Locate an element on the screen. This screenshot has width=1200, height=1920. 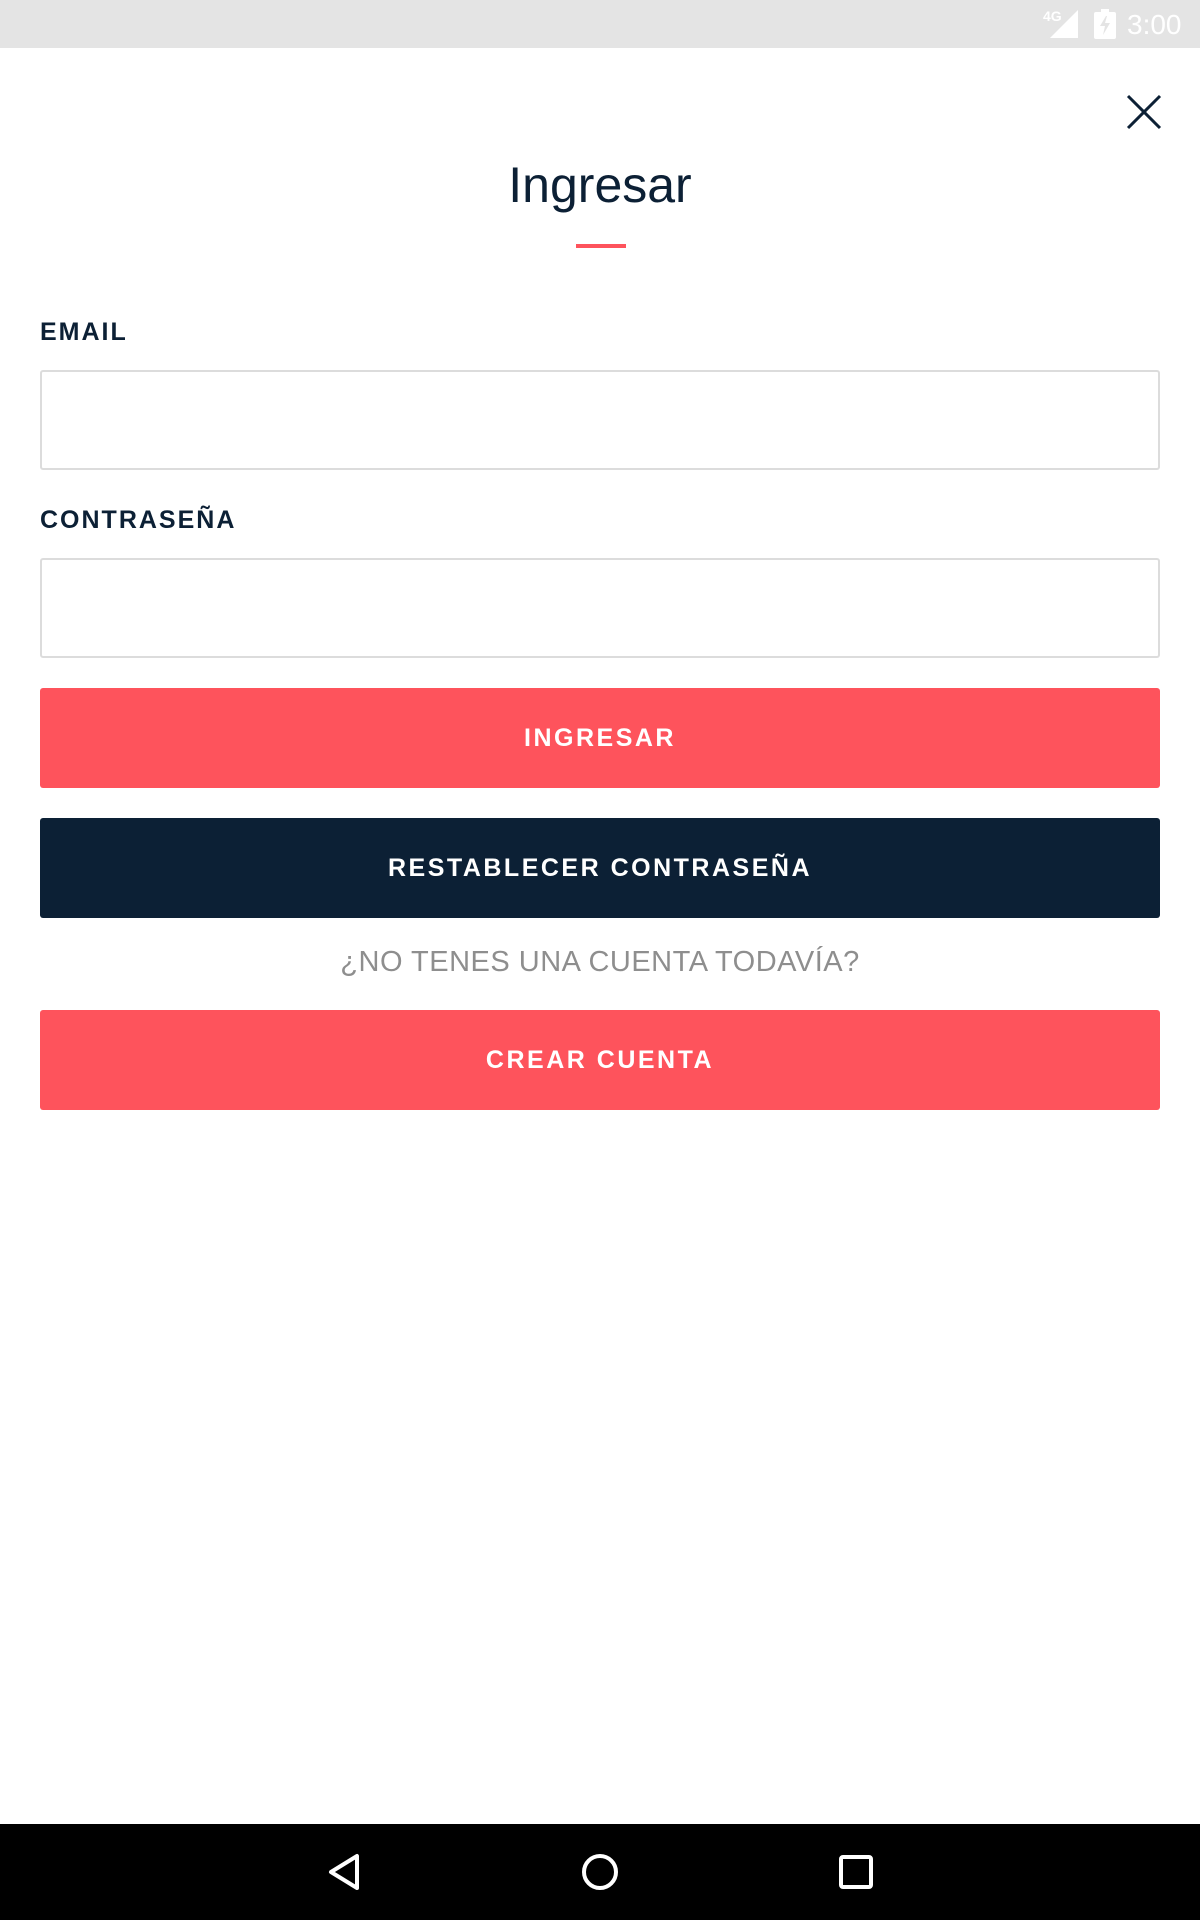
email-label: EMAIL is located at coordinates (84, 332).